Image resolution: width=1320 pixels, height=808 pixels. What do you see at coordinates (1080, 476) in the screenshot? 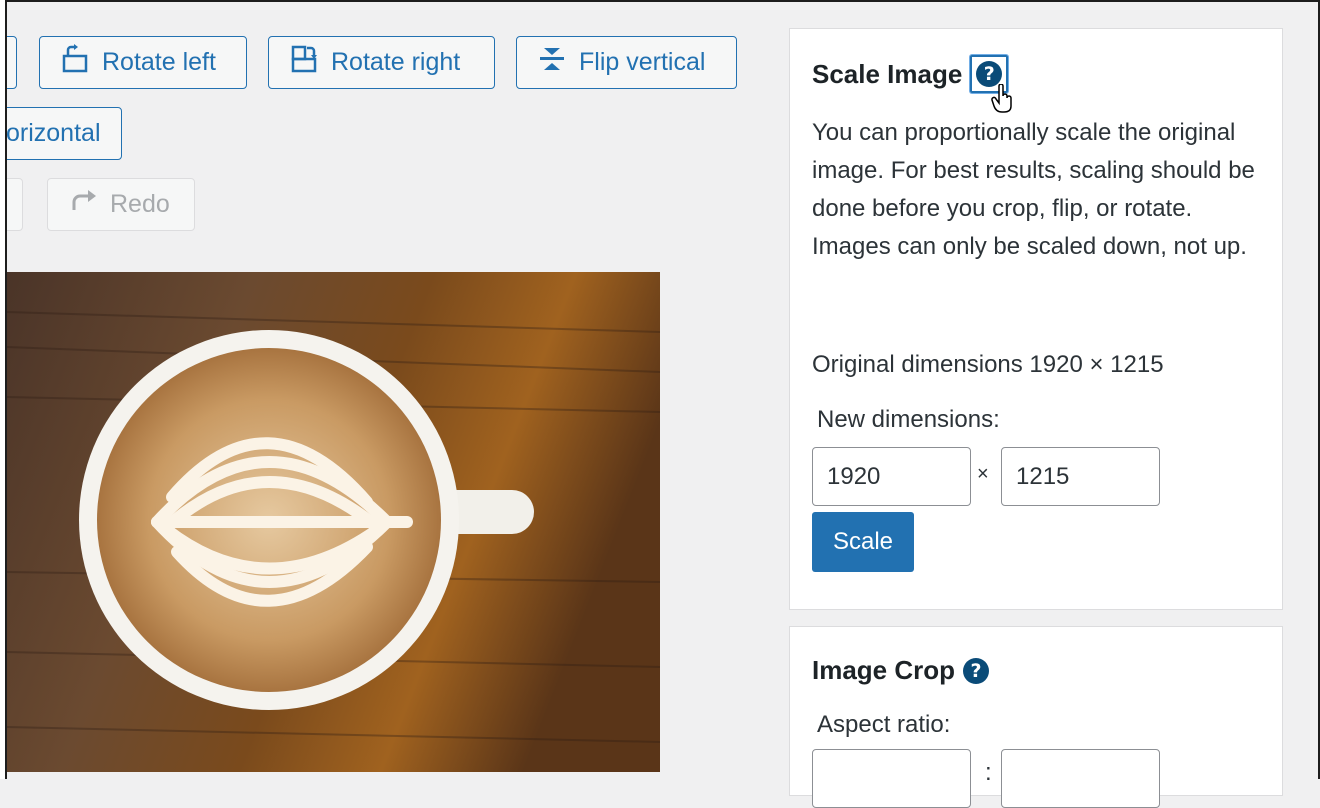
I see `scale-height-input: 1215` at bounding box center [1080, 476].